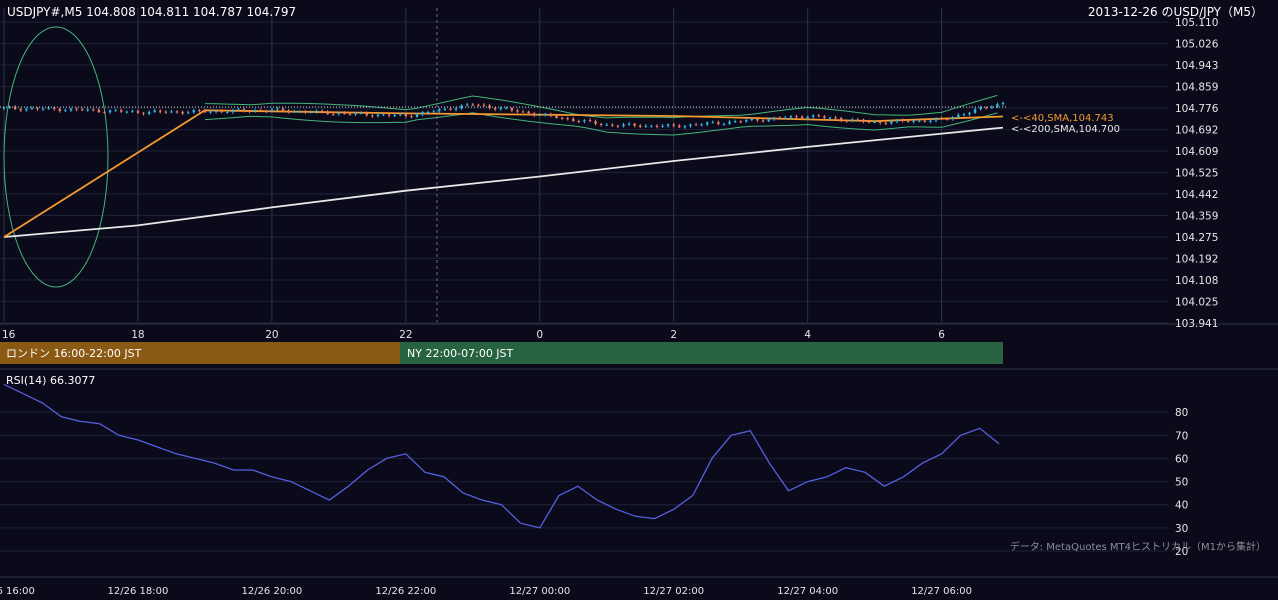  What do you see at coordinates (1196, 259) in the screenshot?
I see `price-tick-label: 104.192` at bounding box center [1196, 259].